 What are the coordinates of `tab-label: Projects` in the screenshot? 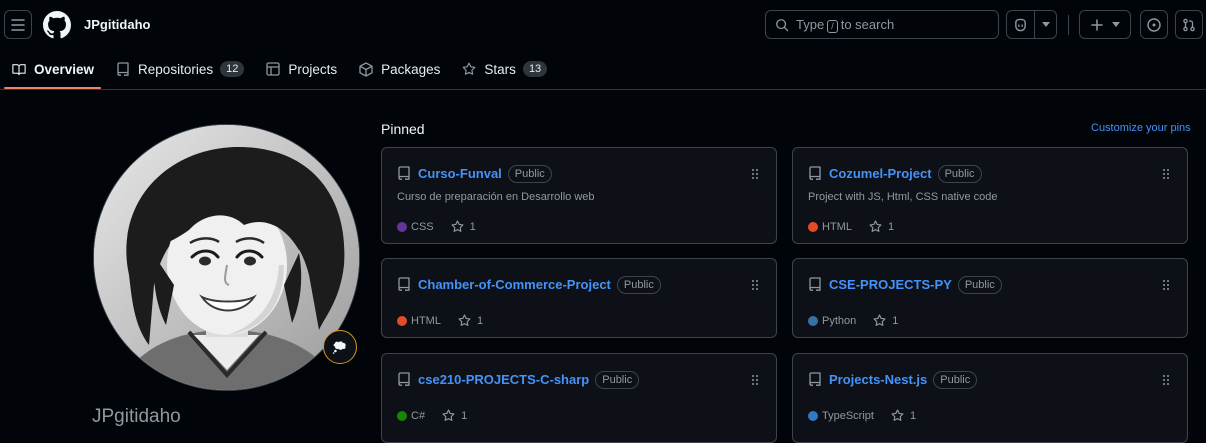 It's located at (313, 69).